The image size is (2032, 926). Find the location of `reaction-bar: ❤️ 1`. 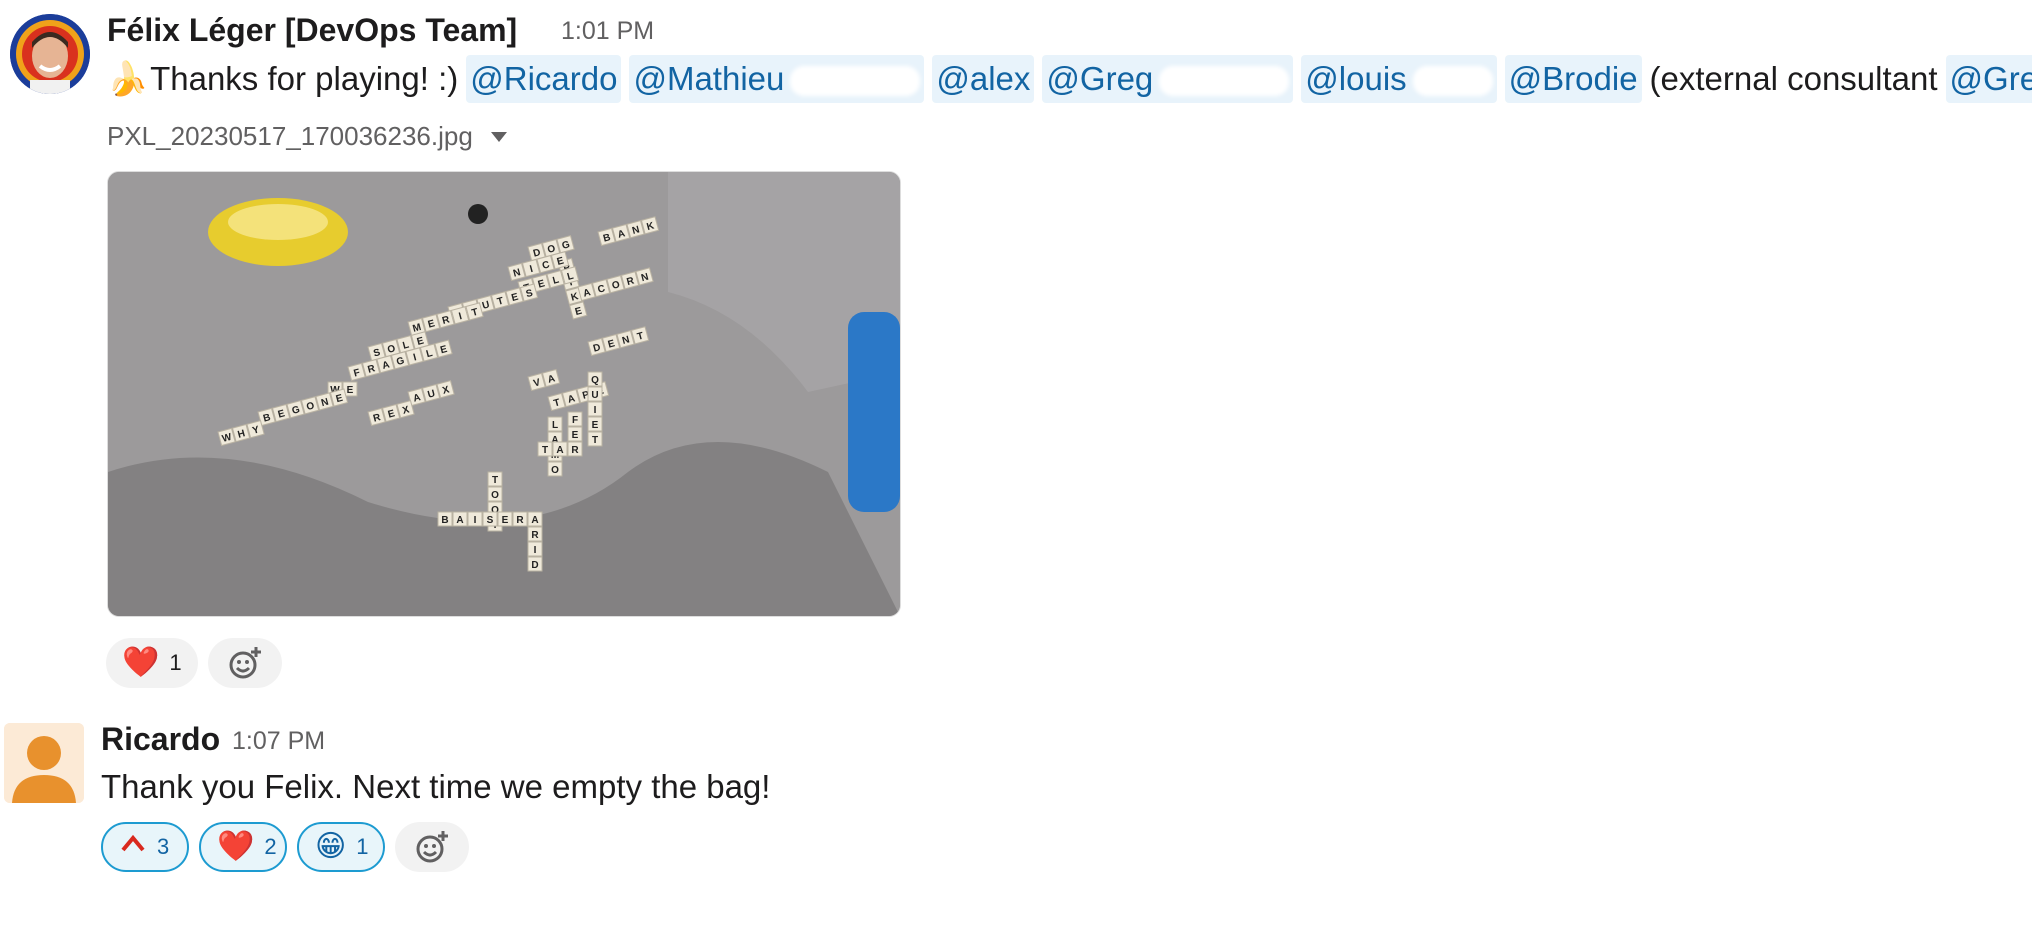

reaction-bar: ❤️ 1 is located at coordinates (194, 663).